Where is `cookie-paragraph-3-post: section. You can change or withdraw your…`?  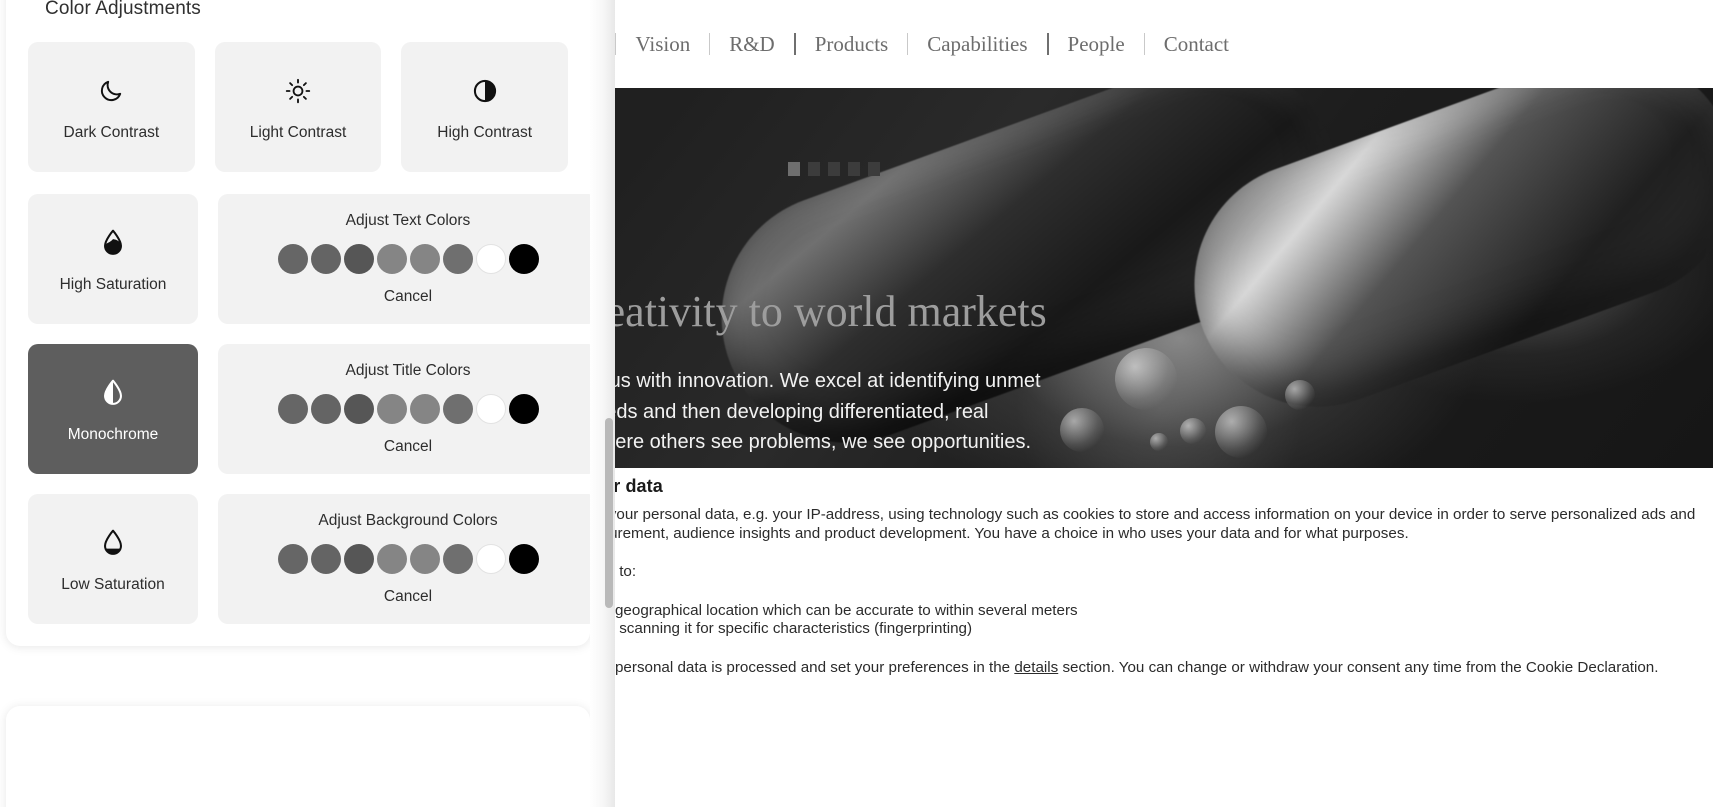
cookie-paragraph-3-post: section. You can change or withdraw your… is located at coordinates (1358, 667).